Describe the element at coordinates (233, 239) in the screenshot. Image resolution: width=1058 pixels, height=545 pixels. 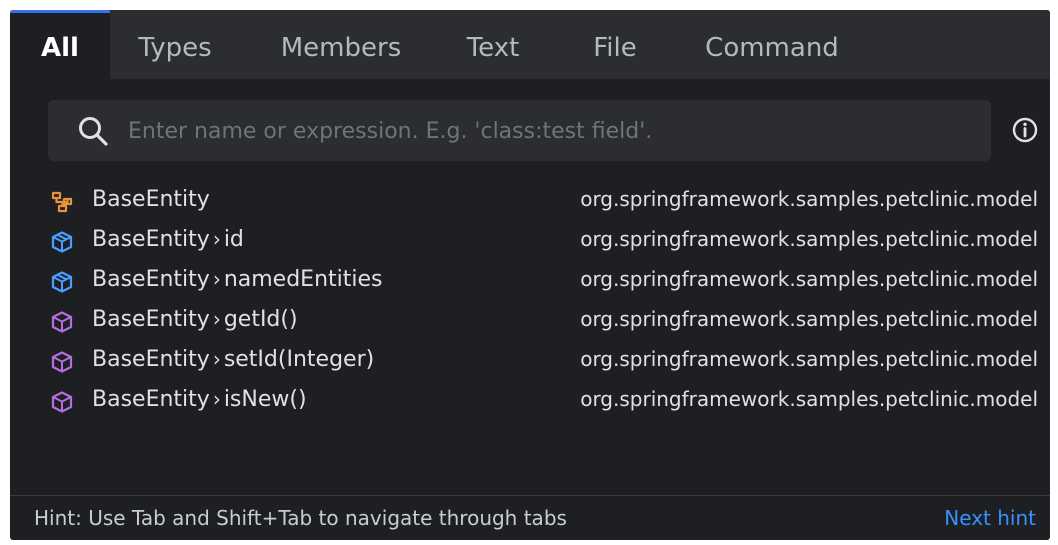
I see `result-member: id` at that location.